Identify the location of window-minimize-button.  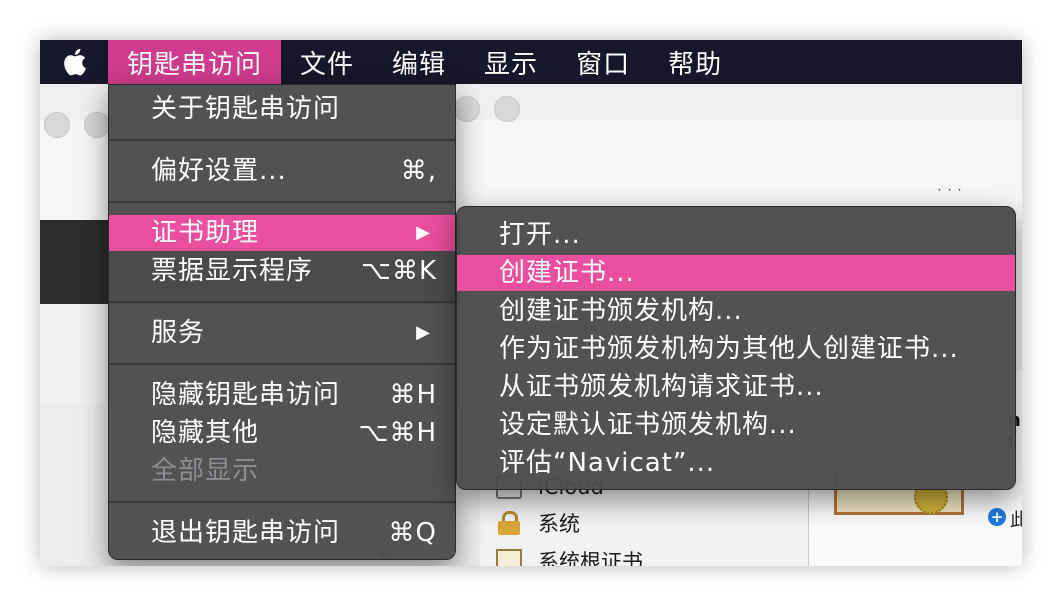
(97, 125).